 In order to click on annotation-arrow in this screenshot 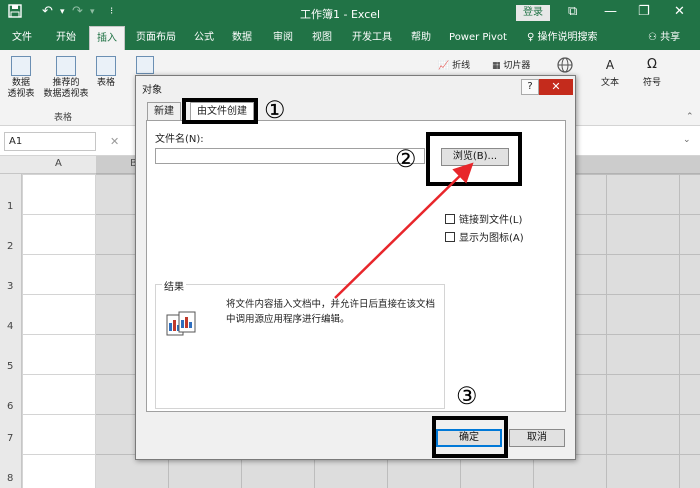, I will do `click(404, 230)`.